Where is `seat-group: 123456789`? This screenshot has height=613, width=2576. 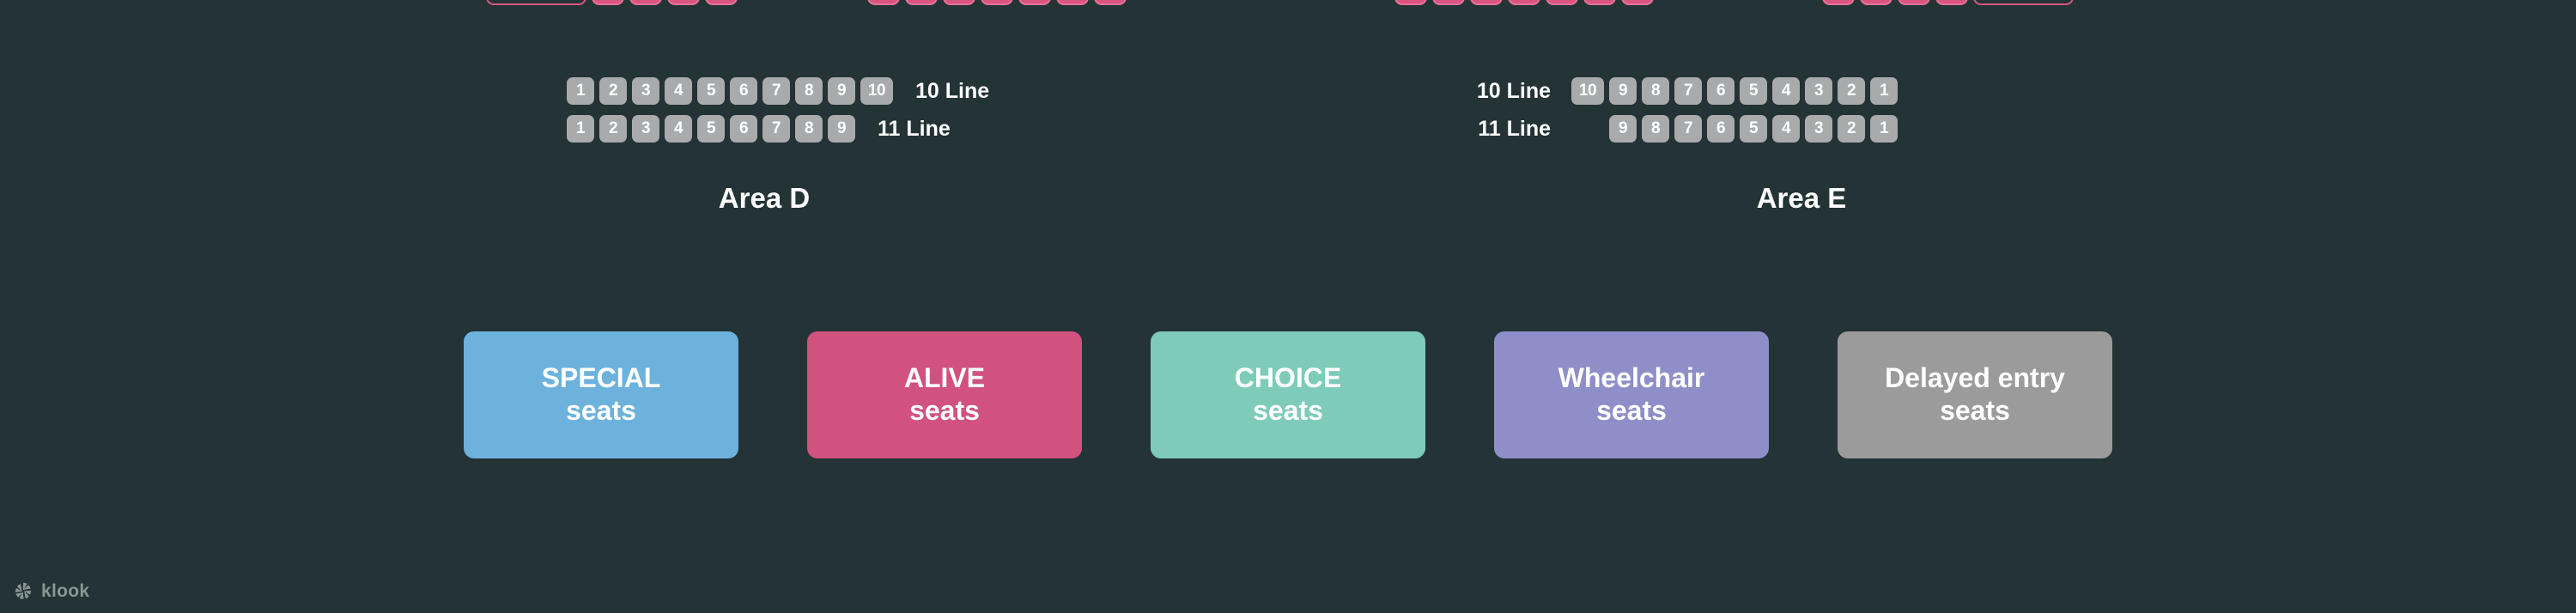 seat-group: 123456789 is located at coordinates (711, 129).